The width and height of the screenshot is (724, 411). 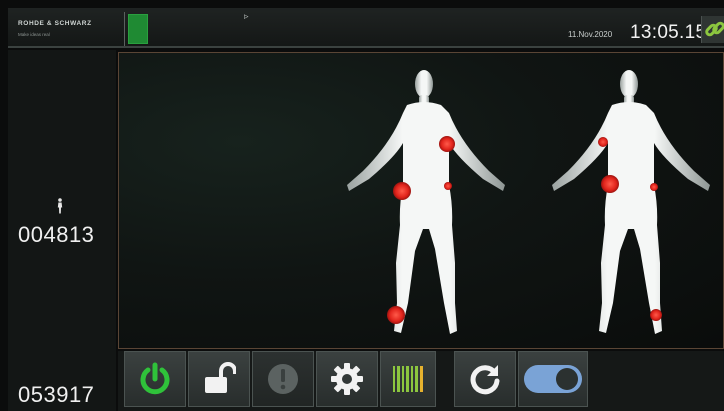 I want to click on unlock-button, so click(x=219, y=379).